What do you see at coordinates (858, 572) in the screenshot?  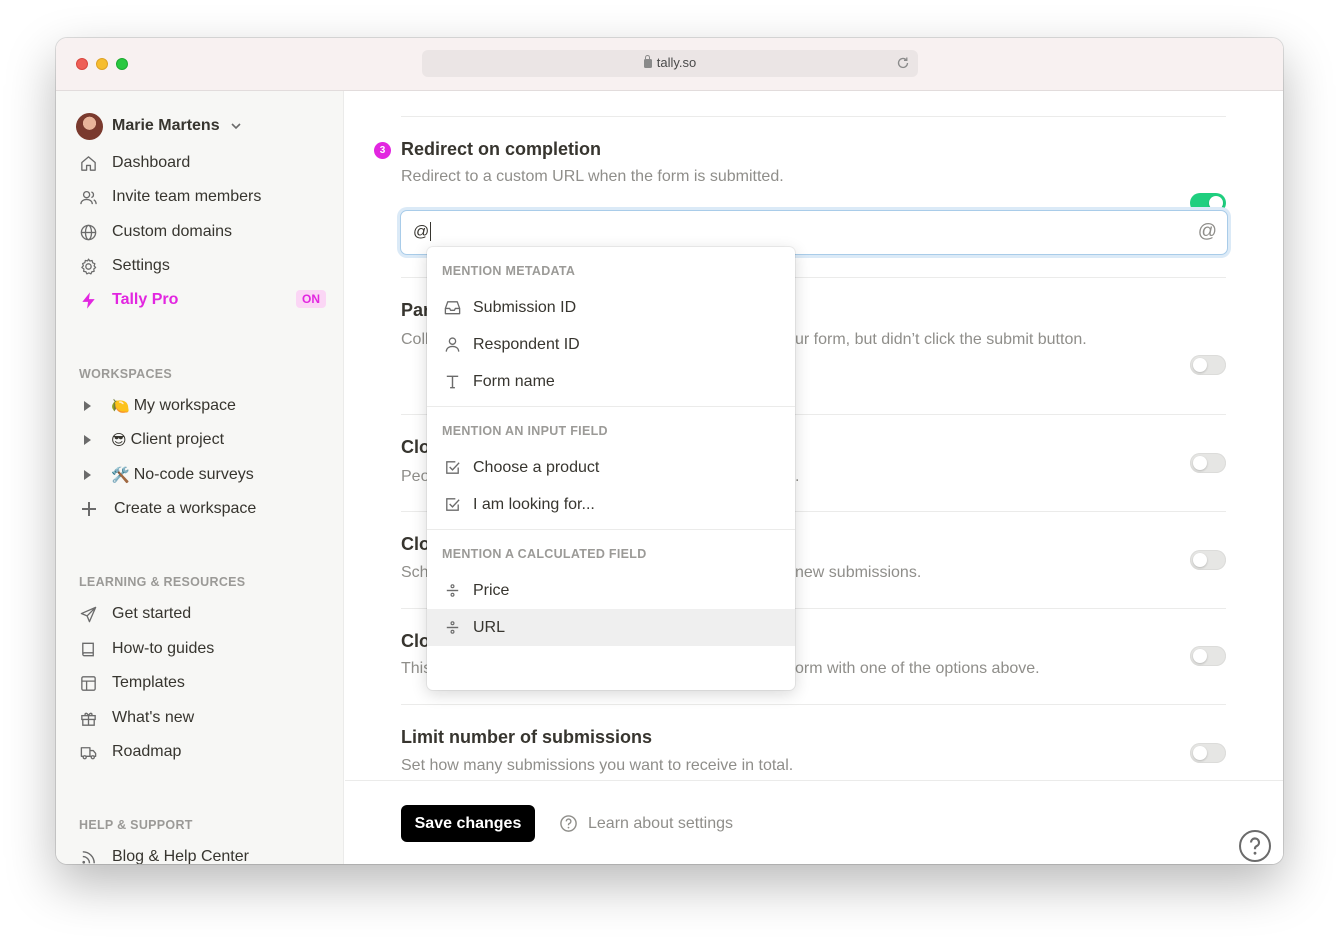 I see `setting-description-right: new submissions.` at bounding box center [858, 572].